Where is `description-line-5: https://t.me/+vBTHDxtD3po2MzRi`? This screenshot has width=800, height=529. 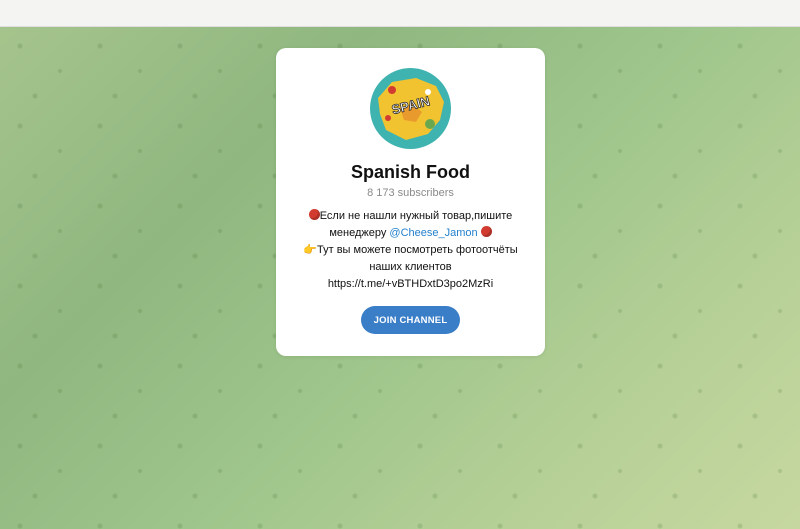 description-line-5: https://t.me/+vBTHDxtD3po2MzRi is located at coordinates (410, 284).